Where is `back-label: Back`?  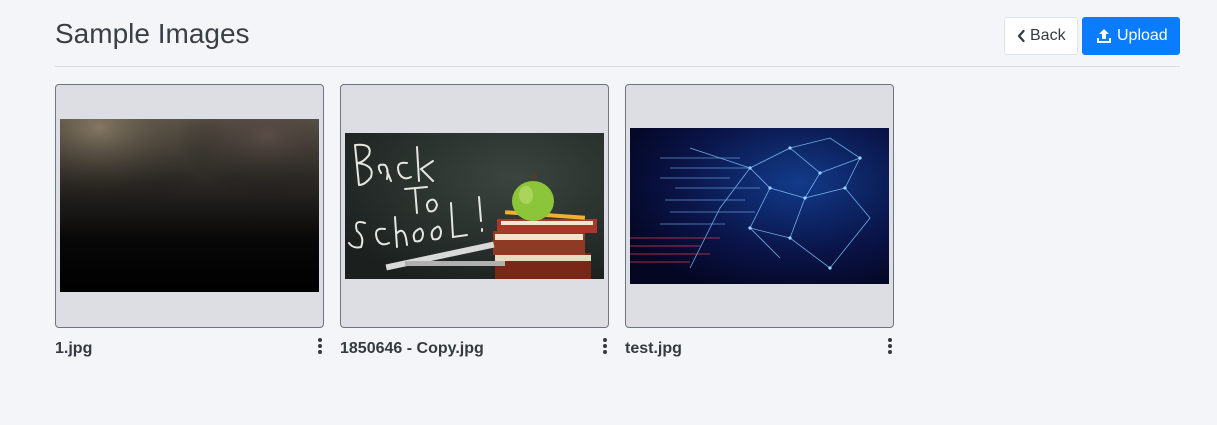
back-label: Back is located at coordinates (1048, 35).